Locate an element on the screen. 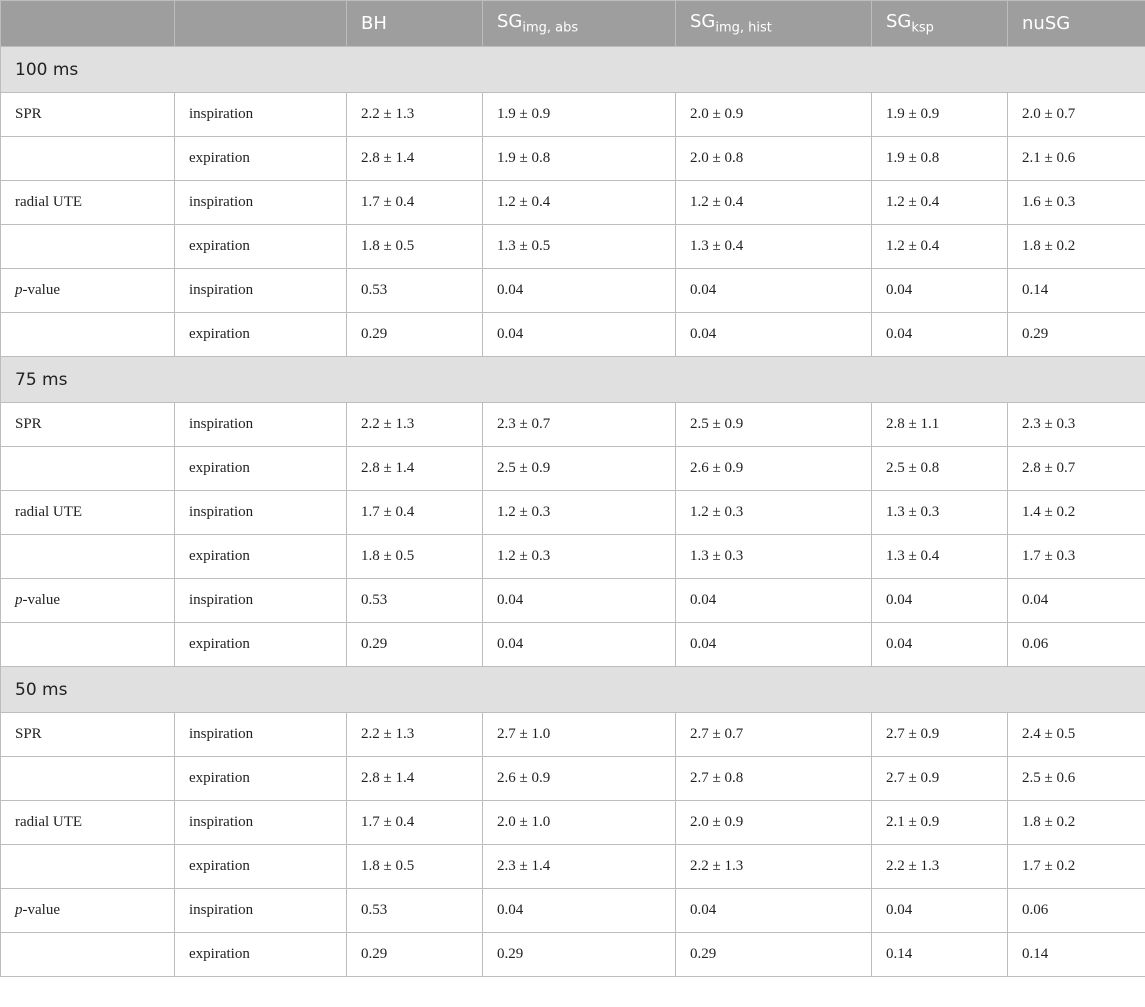 The width and height of the screenshot is (1145, 1007). header-sg-ksp: SGksp is located at coordinates (939, 23).